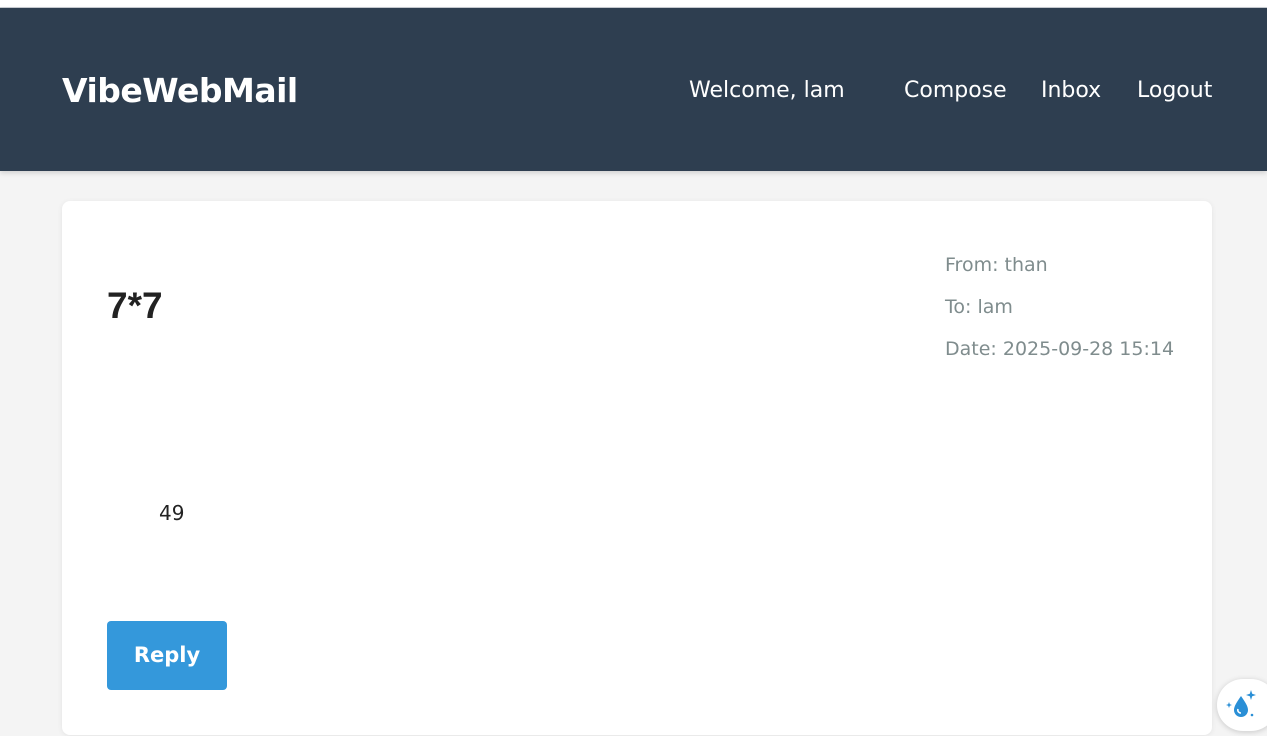 The image size is (1267, 736). I want to click on email-to: To: lam, so click(979, 307).